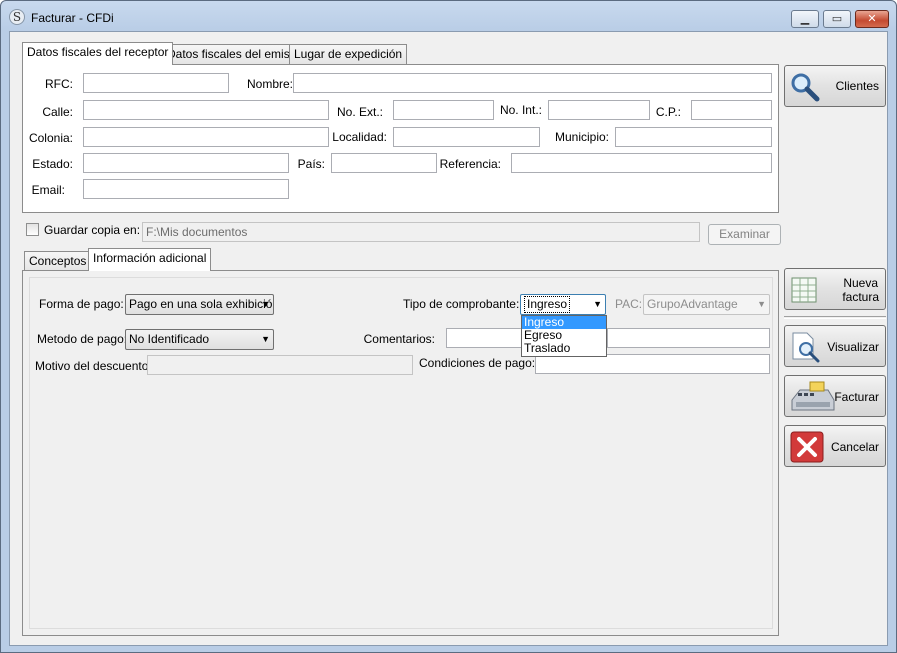  I want to click on nueva-factura-label: Nueva factura, so click(860, 290).